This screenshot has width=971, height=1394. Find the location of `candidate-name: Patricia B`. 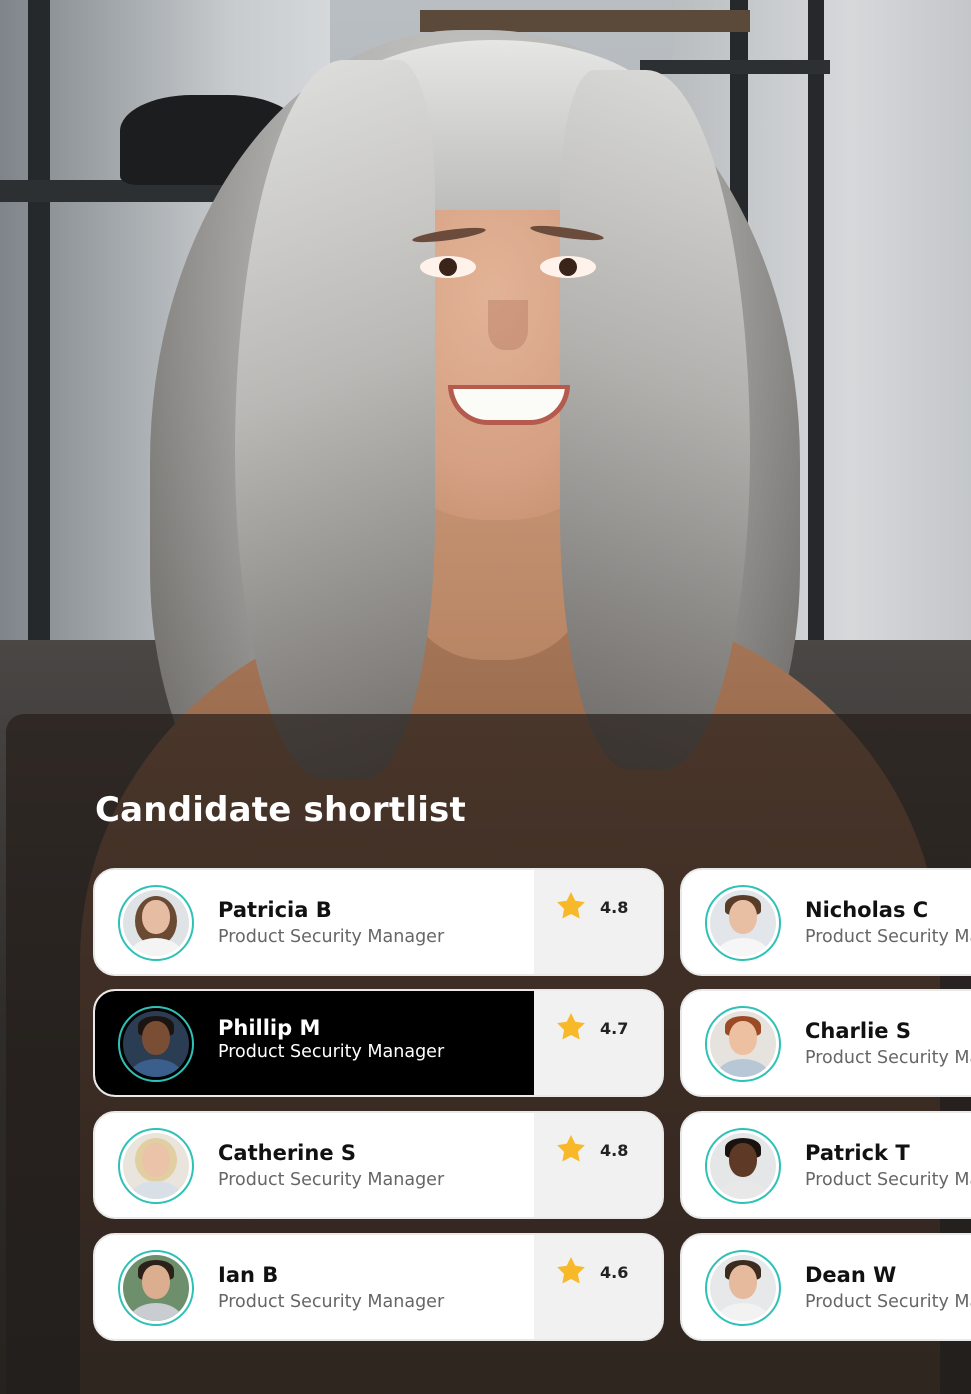

candidate-name: Patricia B is located at coordinates (275, 910).